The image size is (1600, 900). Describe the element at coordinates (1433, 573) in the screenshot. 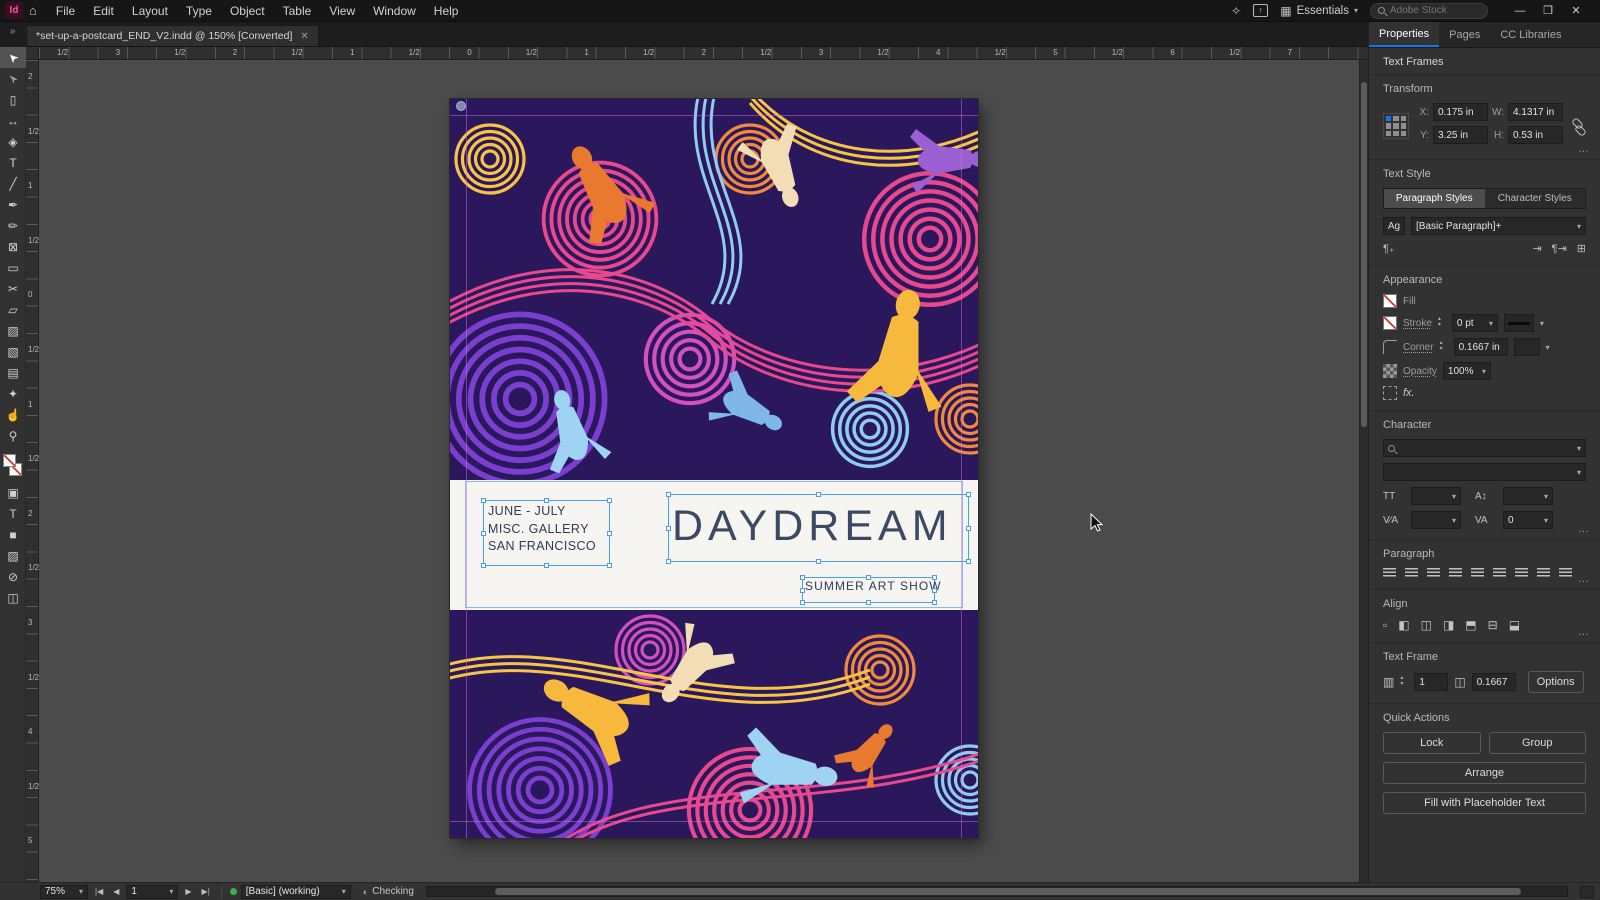

I see `paragraph-align-right-icon` at that location.